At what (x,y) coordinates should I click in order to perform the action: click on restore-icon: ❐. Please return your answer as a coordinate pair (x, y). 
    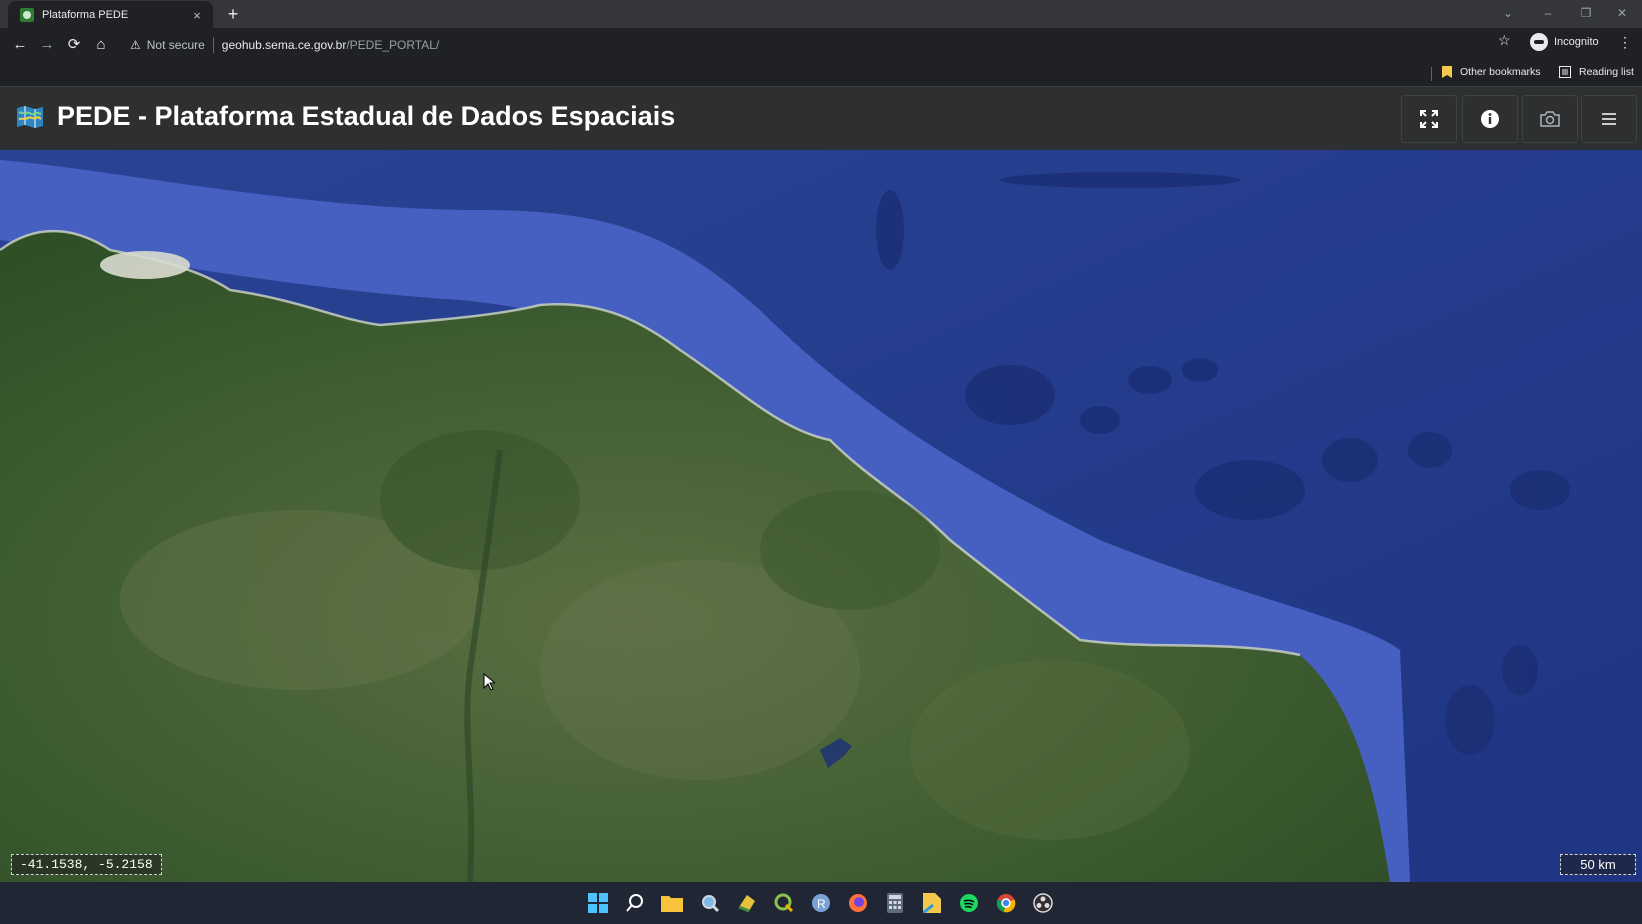
    Looking at the image, I should click on (1586, 14).